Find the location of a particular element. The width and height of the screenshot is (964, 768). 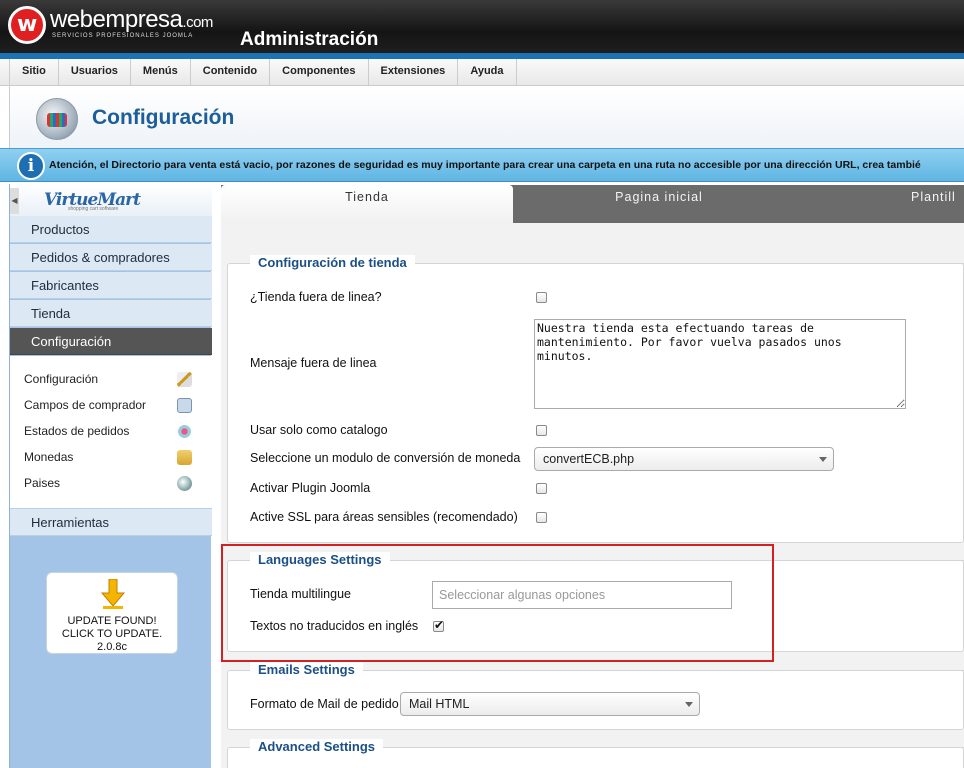

submenu-label: Campos de comprador is located at coordinates (85, 405).